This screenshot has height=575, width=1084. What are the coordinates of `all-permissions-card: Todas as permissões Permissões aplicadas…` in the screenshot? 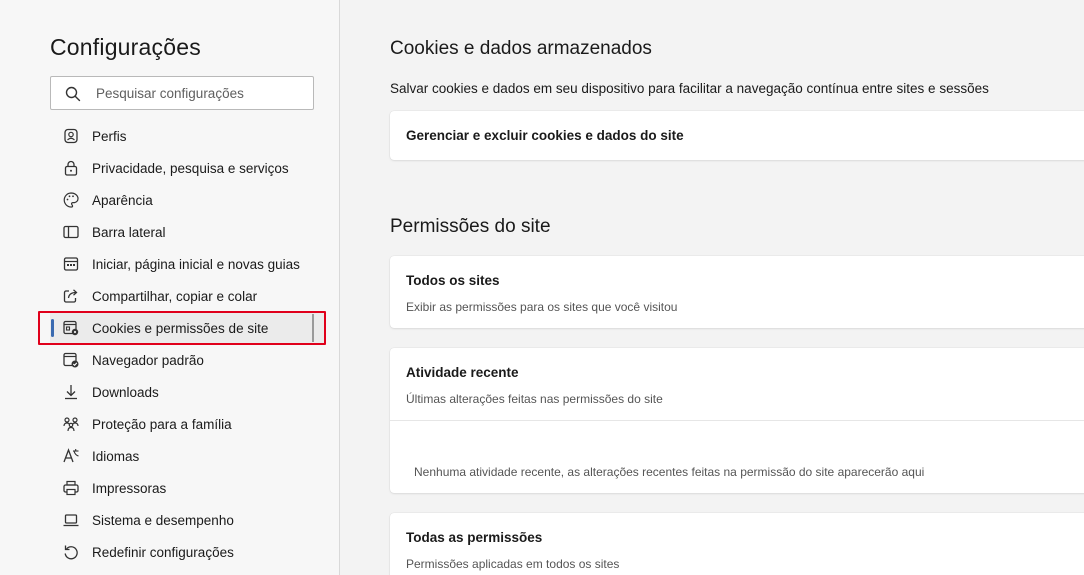 It's located at (737, 544).